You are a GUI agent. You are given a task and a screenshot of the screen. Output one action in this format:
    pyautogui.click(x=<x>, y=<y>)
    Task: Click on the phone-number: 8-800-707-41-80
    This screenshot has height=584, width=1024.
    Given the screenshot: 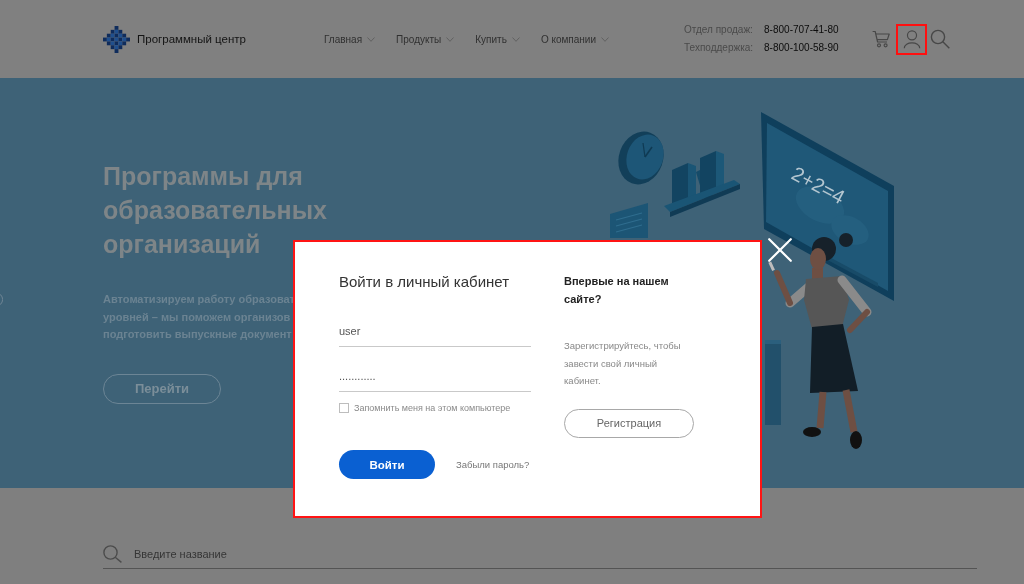 What is the action you would take?
    pyautogui.click(x=801, y=30)
    